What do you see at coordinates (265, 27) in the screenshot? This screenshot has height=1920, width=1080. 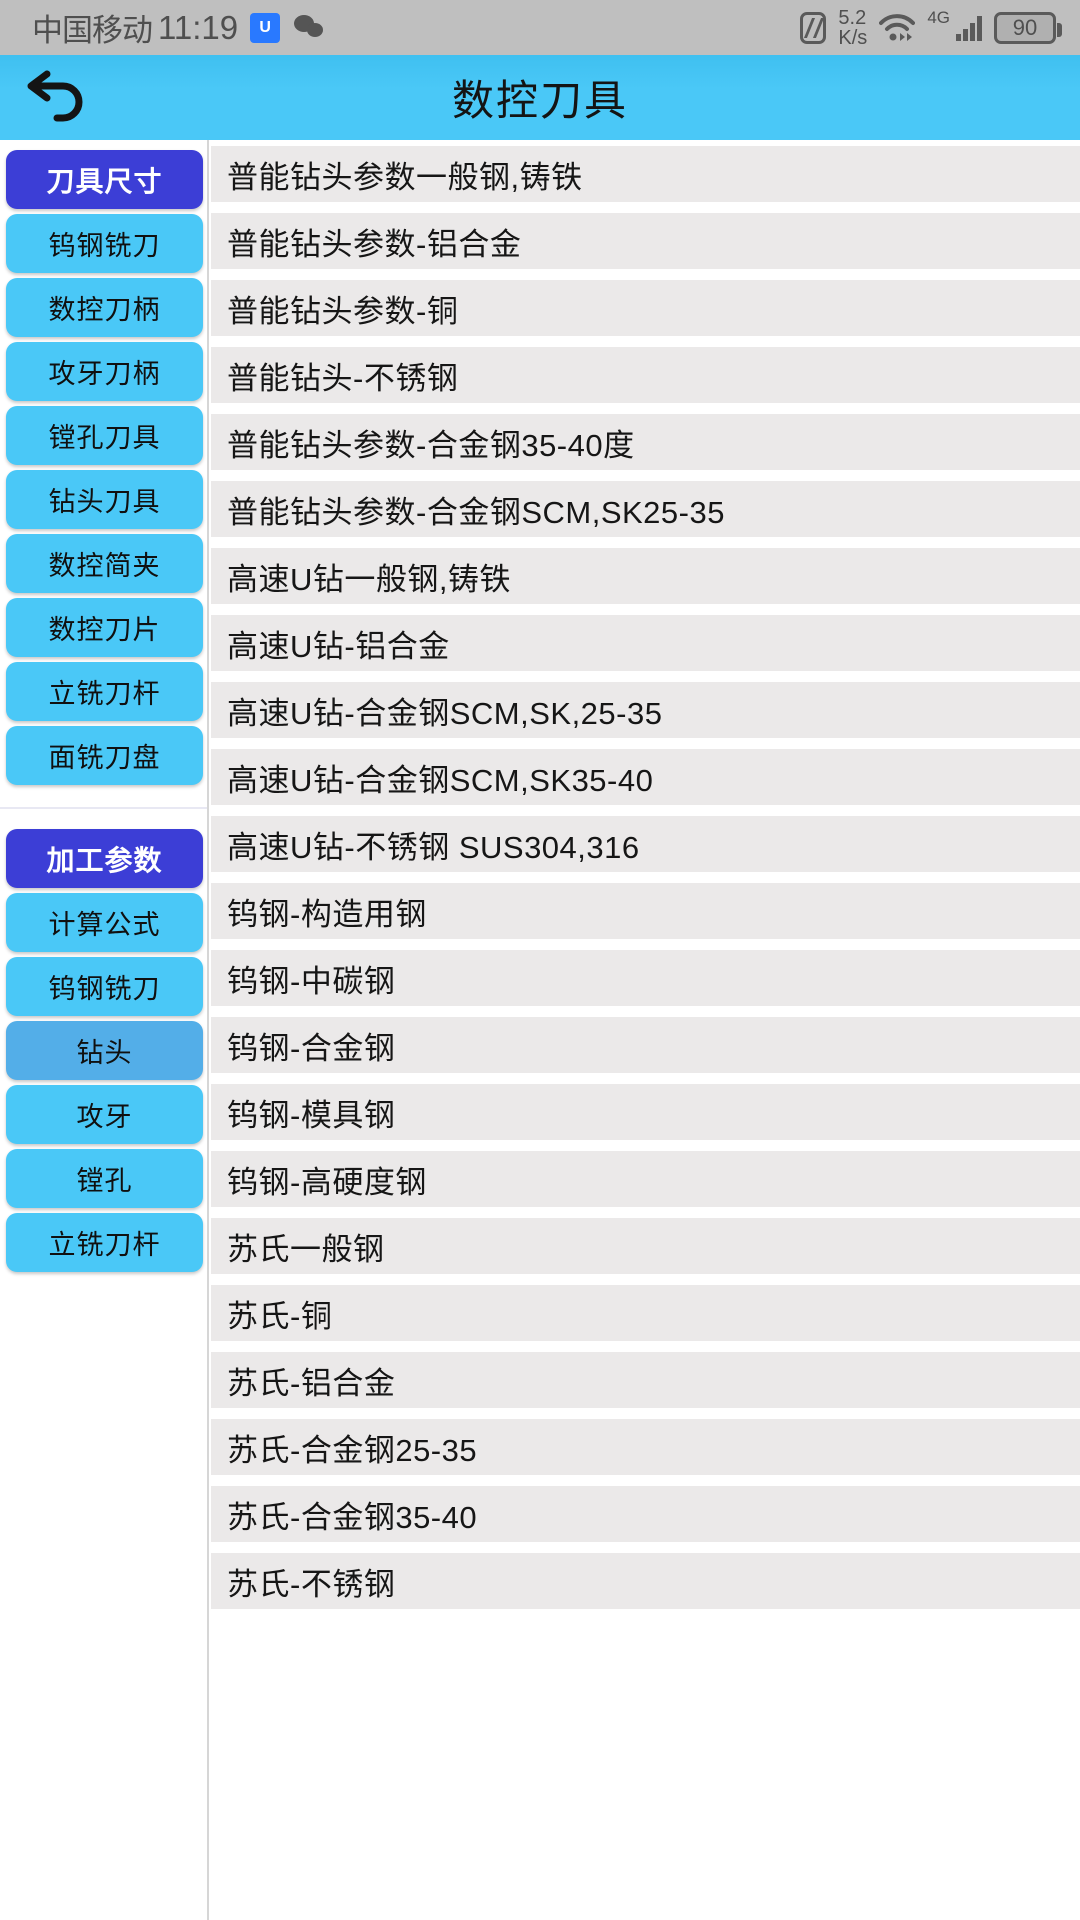 I see `app-badge-icon: U` at bounding box center [265, 27].